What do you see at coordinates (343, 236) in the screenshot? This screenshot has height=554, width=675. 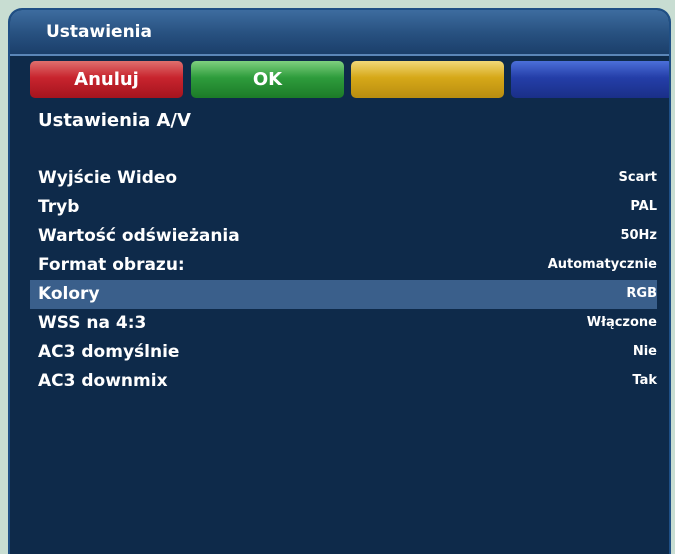 I see `setting-row-refresh-rate: Wartość odświeżania 50Hz` at bounding box center [343, 236].